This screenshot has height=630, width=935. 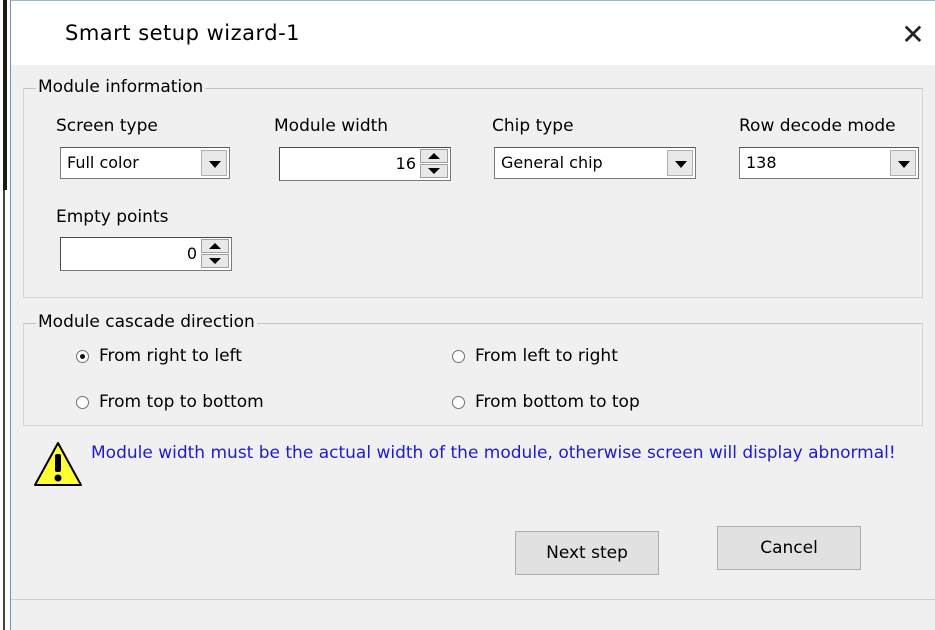 What do you see at coordinates (473, 33) in the screenshot?
I see `title-bar: Smart setup wizard-1 ✕` at bounding box center [473, 33].